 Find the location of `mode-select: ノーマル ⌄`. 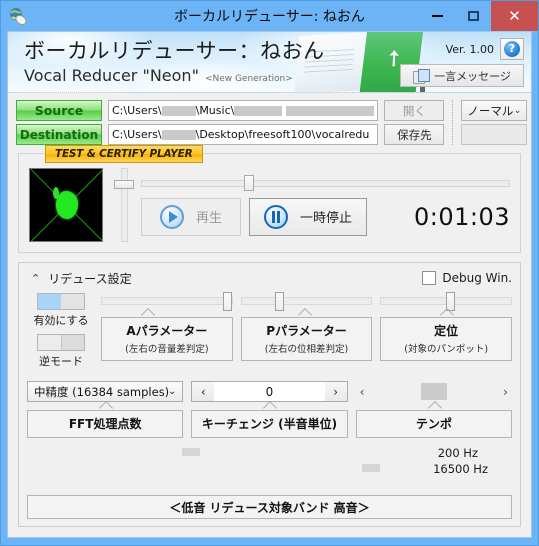

mode-select: ノーマル ⌄ is located at coordinates (494, 110).